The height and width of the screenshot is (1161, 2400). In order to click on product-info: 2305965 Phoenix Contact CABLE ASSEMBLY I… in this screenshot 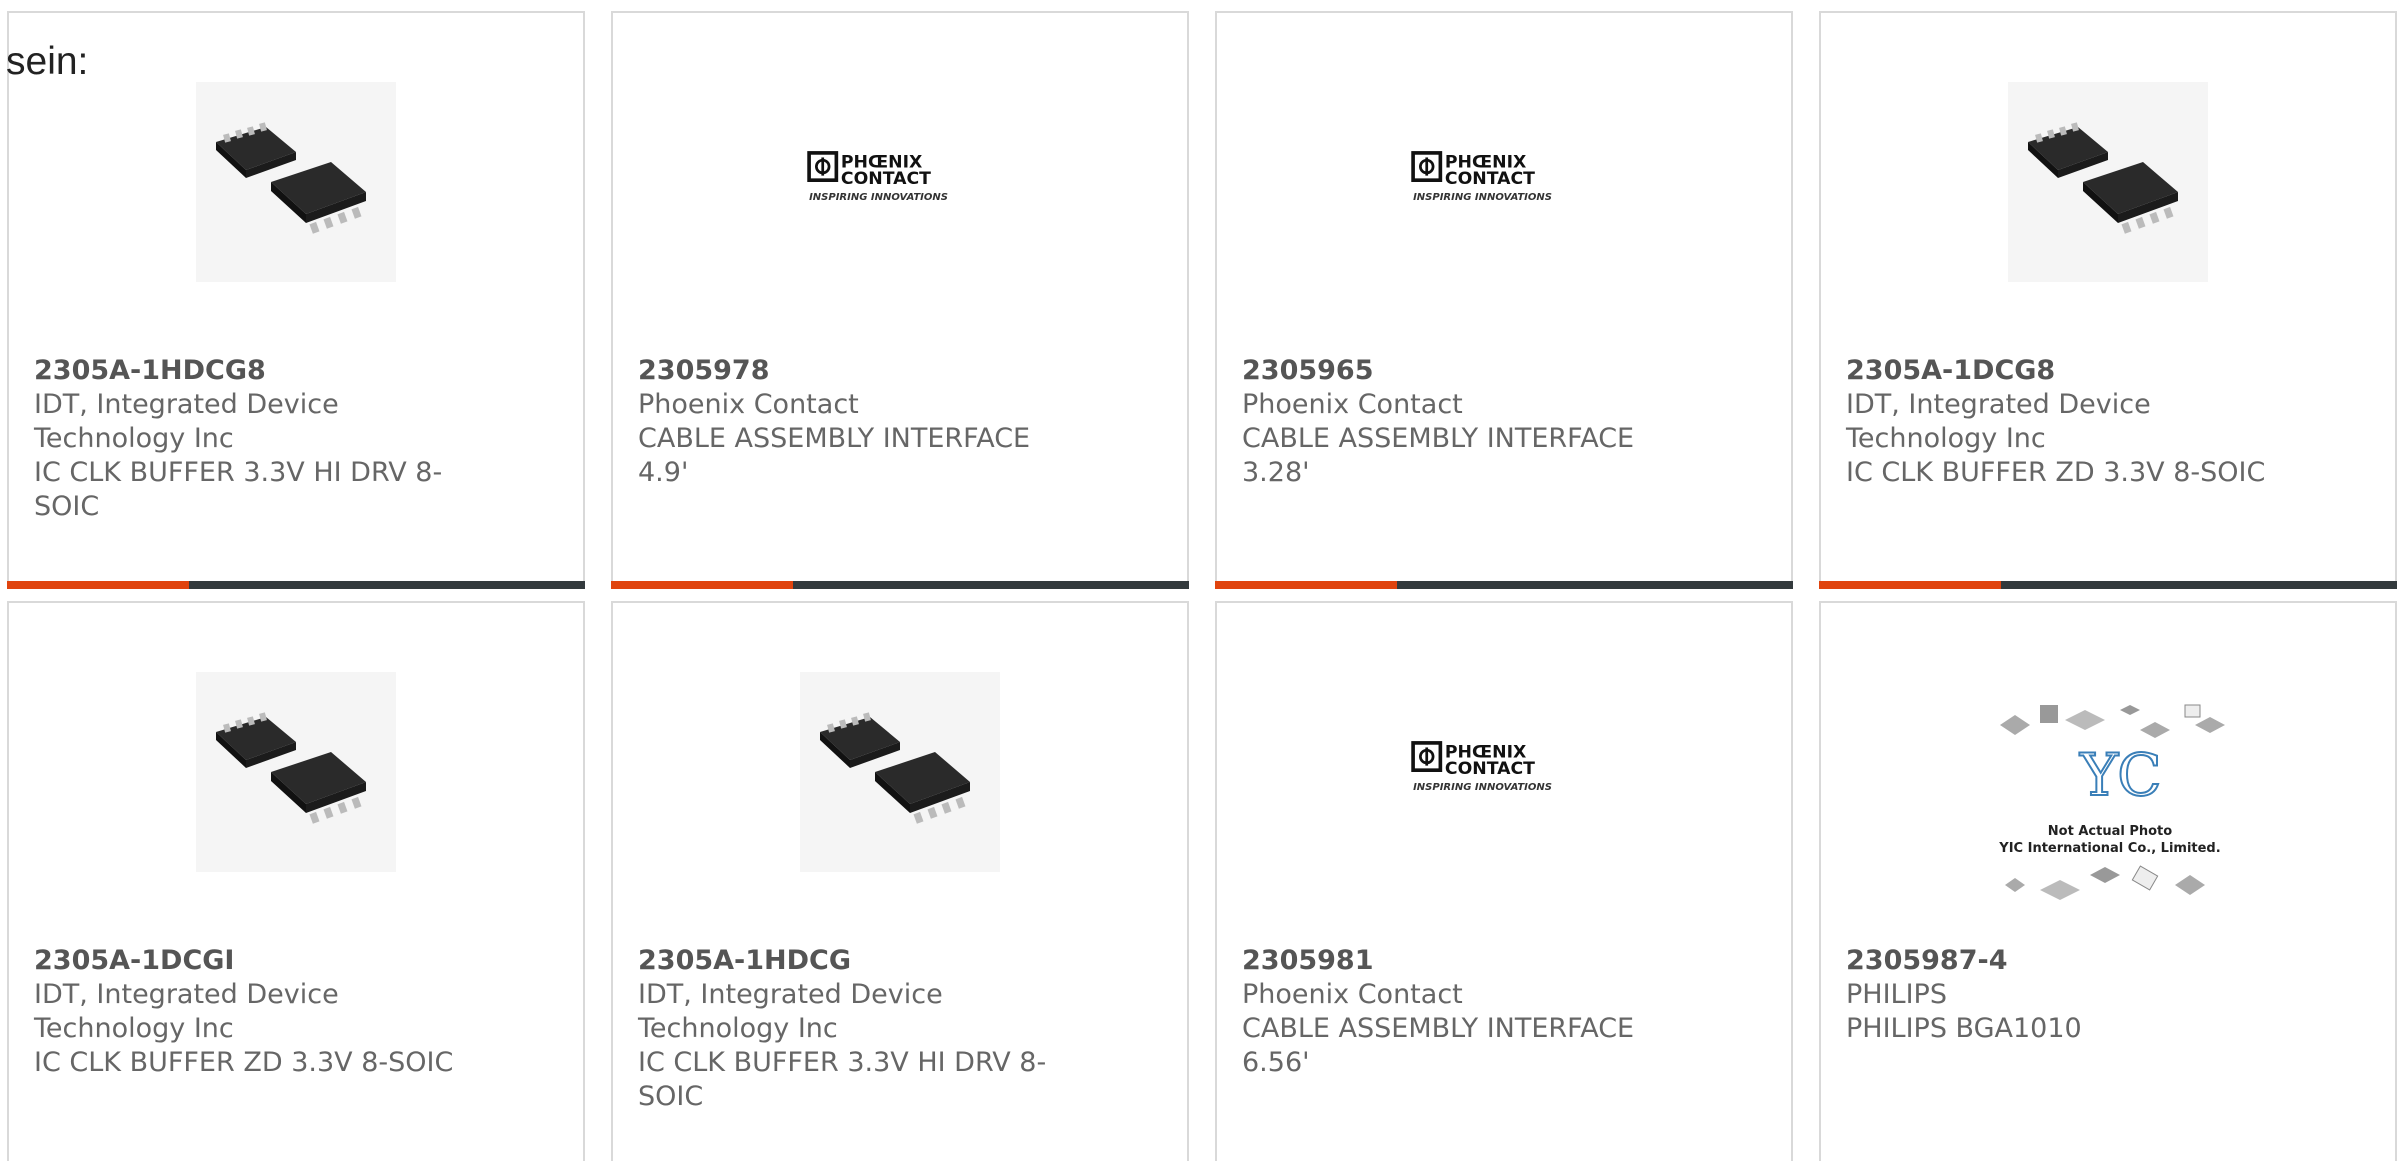, I will do `click(1457, 422)`.